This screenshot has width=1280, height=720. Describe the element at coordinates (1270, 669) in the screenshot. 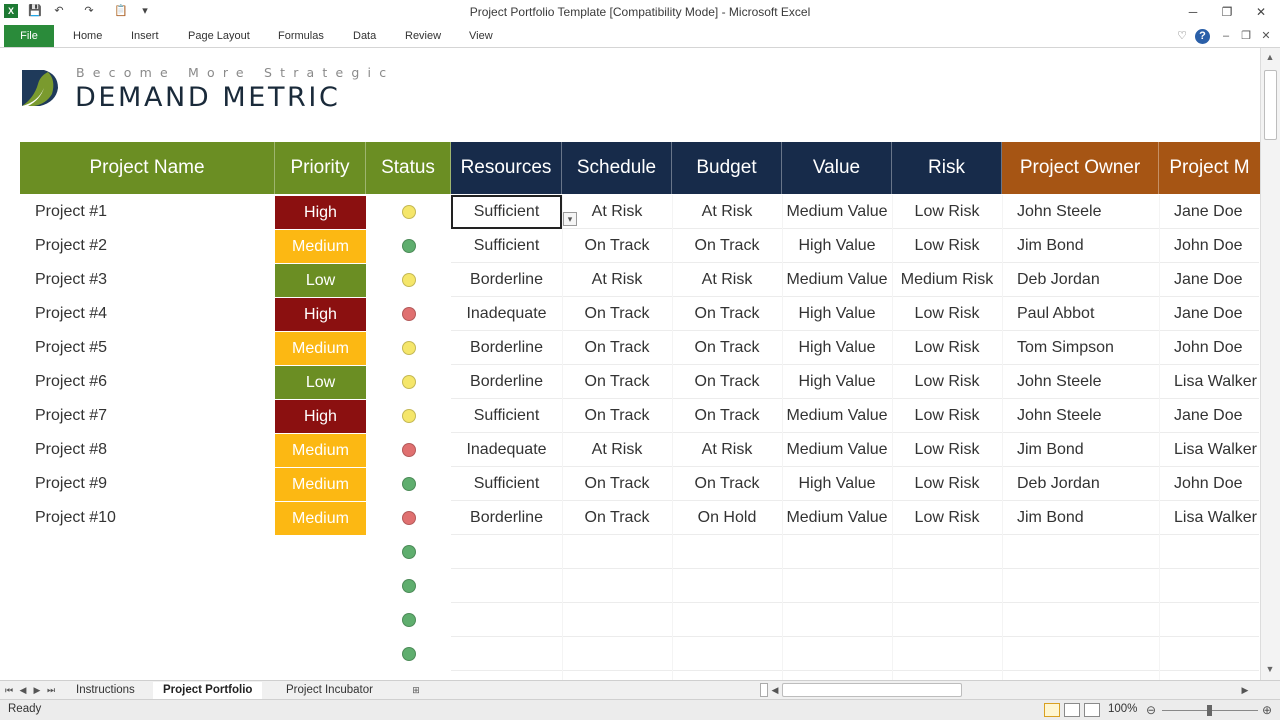

I see `scroll-down-icon: ▼` at that location.